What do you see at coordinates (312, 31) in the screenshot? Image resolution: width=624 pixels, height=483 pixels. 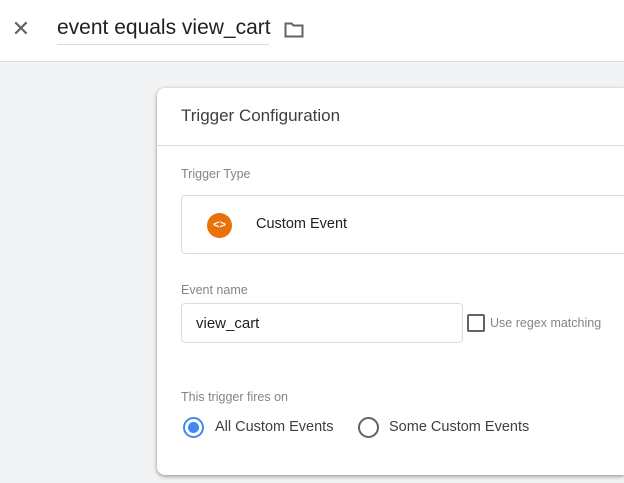 I see `top-bar: ✕ event equals view_cart` at bounding box center [312, 31].